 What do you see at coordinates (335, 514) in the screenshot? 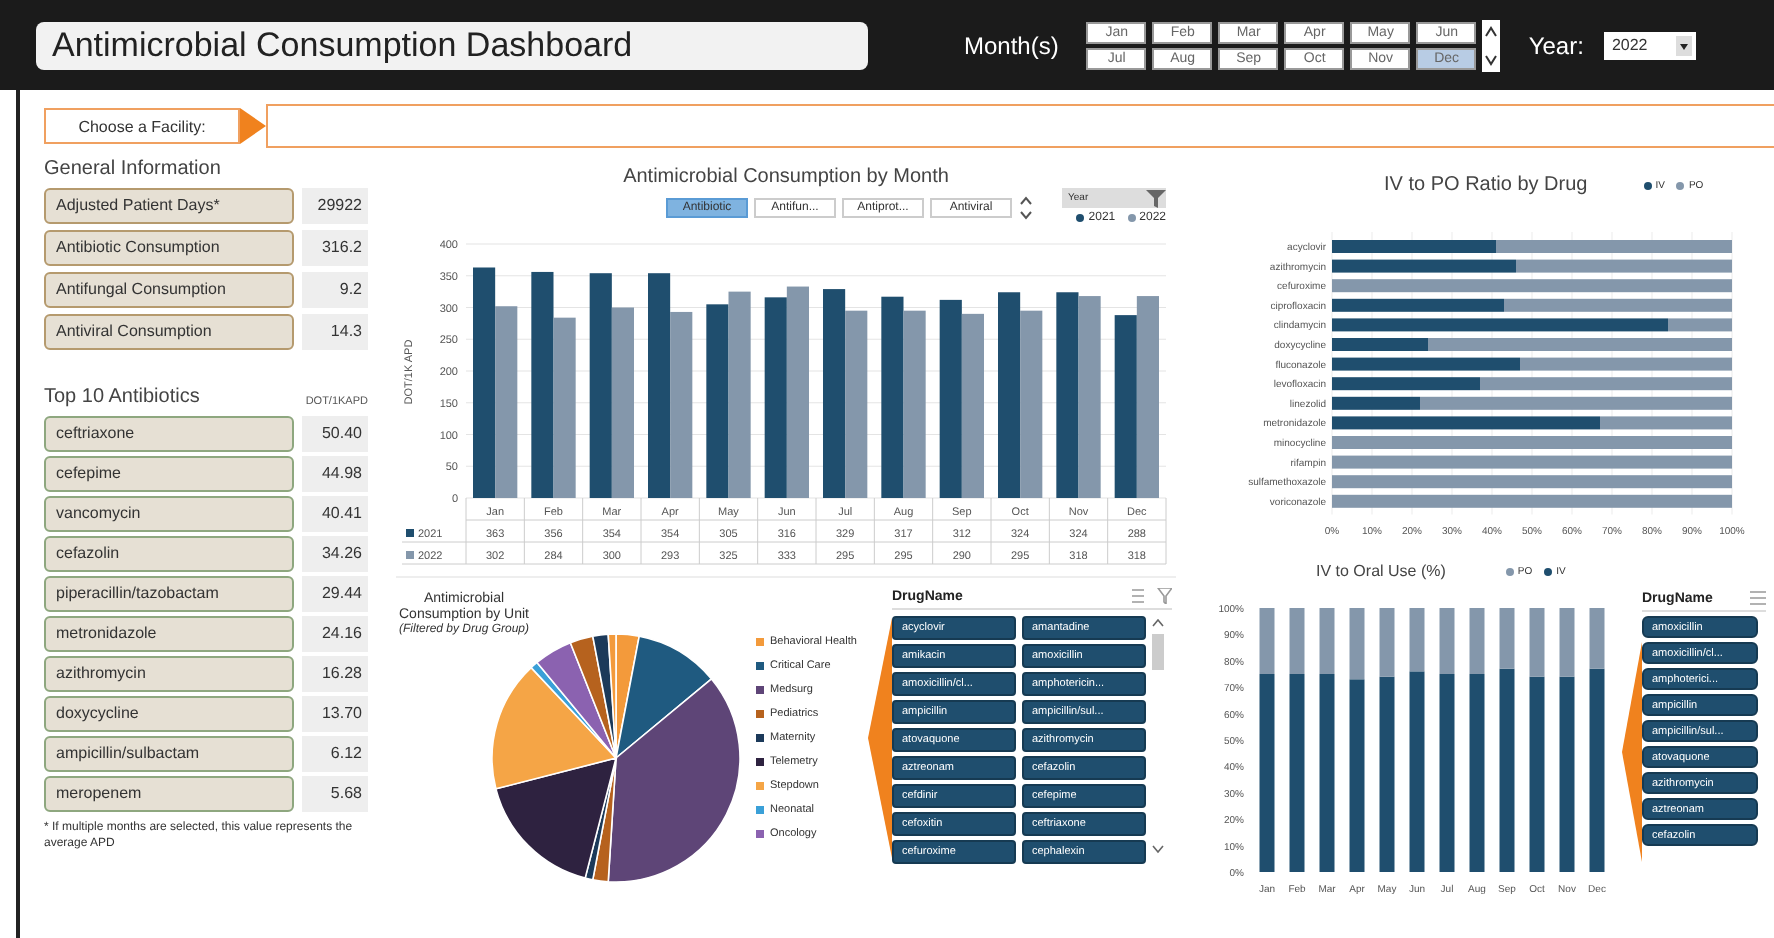
I see `antibiotic-value: 40.41` at bounding box center [335, 514].